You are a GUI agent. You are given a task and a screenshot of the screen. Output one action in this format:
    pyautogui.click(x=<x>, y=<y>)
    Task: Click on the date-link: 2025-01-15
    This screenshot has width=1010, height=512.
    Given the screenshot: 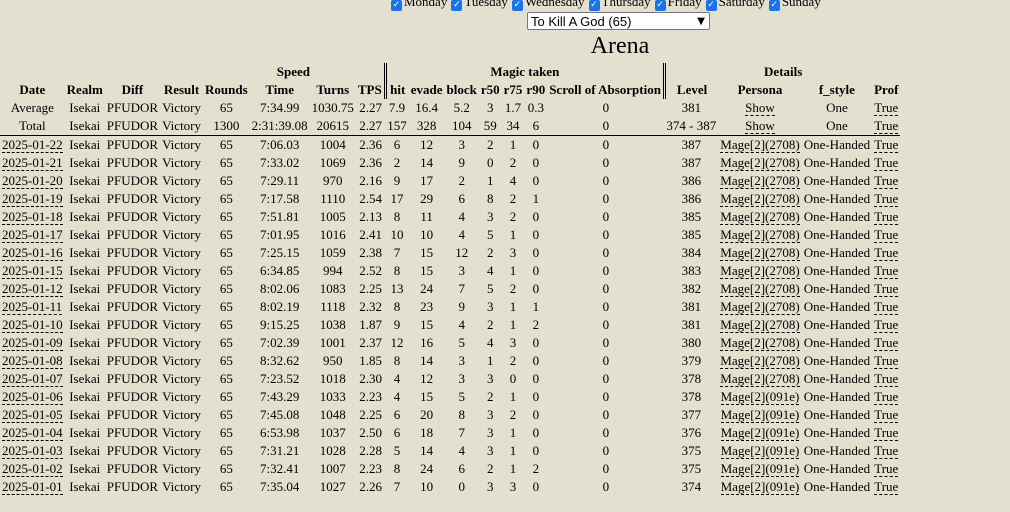 What is the action you would take?
    pyautogui.click(x=32, y=271)
    